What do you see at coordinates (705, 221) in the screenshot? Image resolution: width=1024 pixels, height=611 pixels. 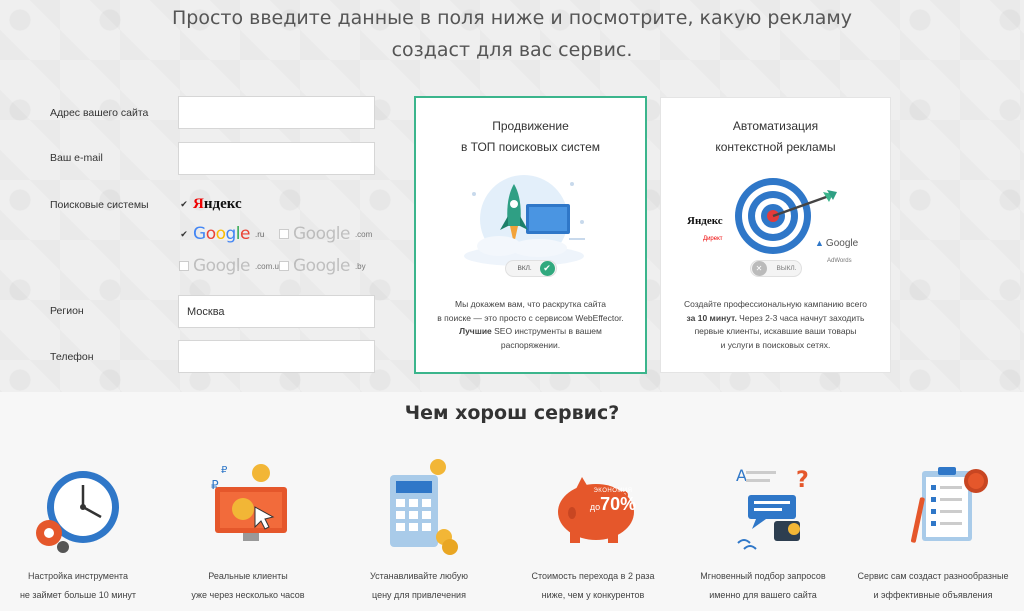 I see `yandex-direct-name: Яндекс` at bounding box center [705, 221].